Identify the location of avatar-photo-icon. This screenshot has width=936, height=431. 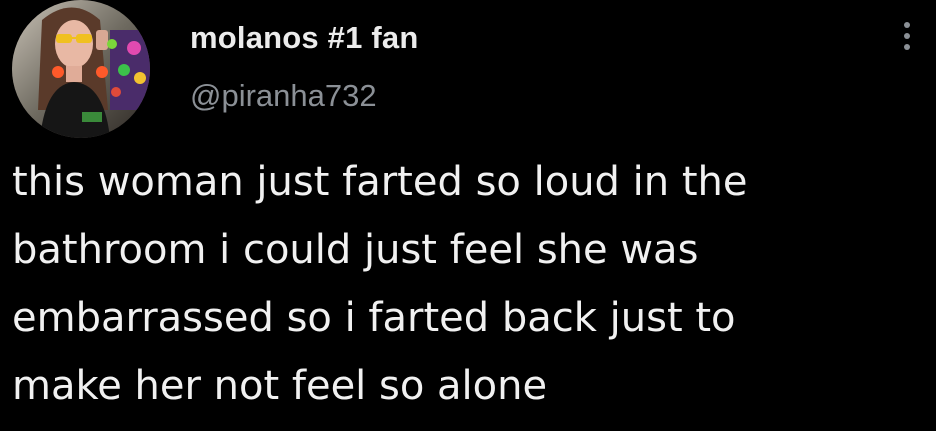
(81, 69).